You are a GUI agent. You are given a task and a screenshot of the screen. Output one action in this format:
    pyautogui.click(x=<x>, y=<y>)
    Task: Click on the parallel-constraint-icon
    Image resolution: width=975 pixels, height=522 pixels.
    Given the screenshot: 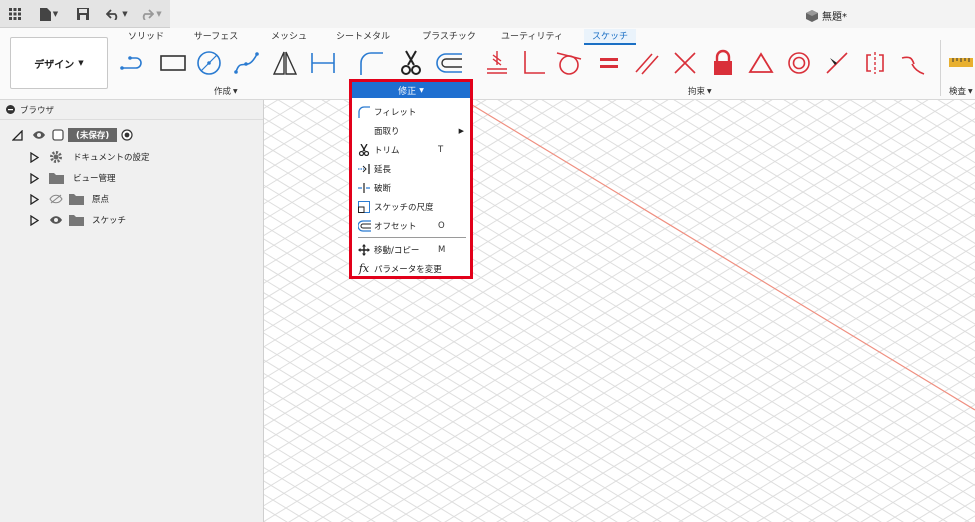 What is the action you would take?
    pyautogui.click(x=647, y=63)
    